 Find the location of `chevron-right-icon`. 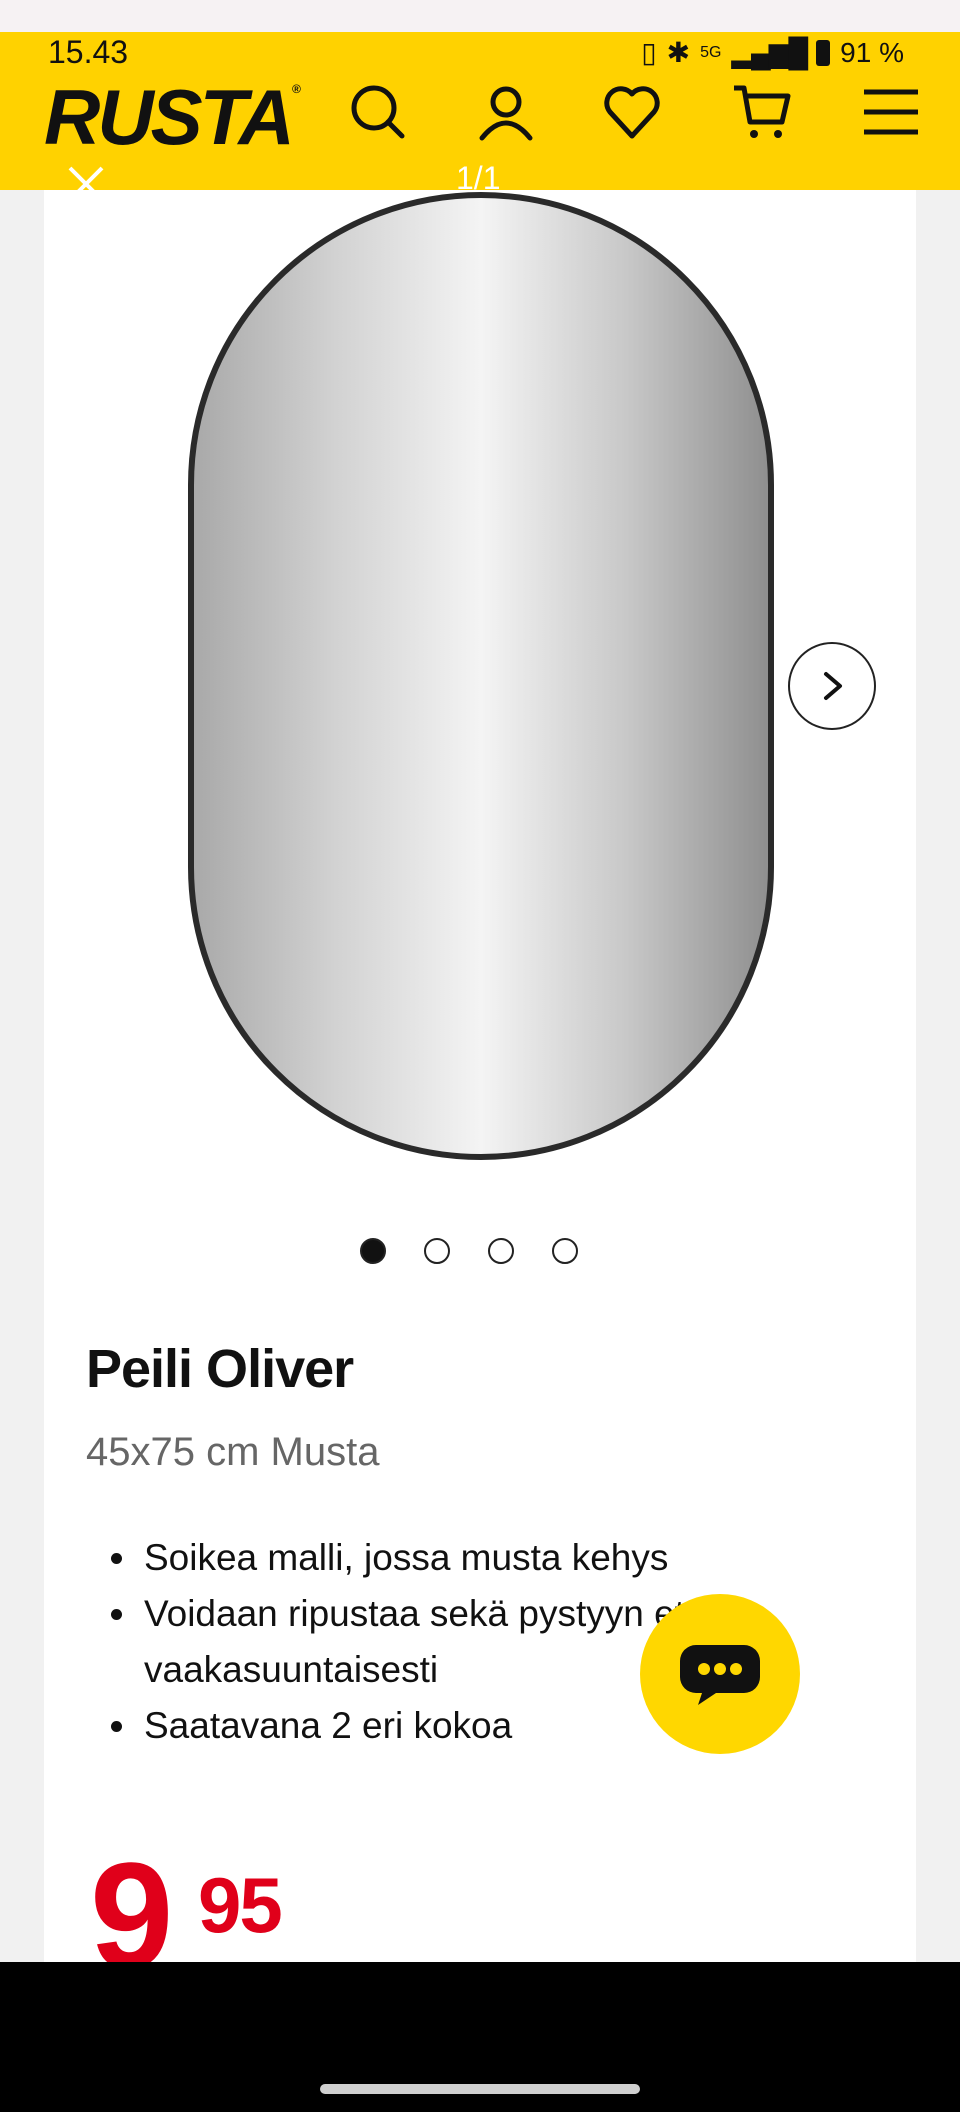

chevron-right-icon is located at coordinates (833, 686).